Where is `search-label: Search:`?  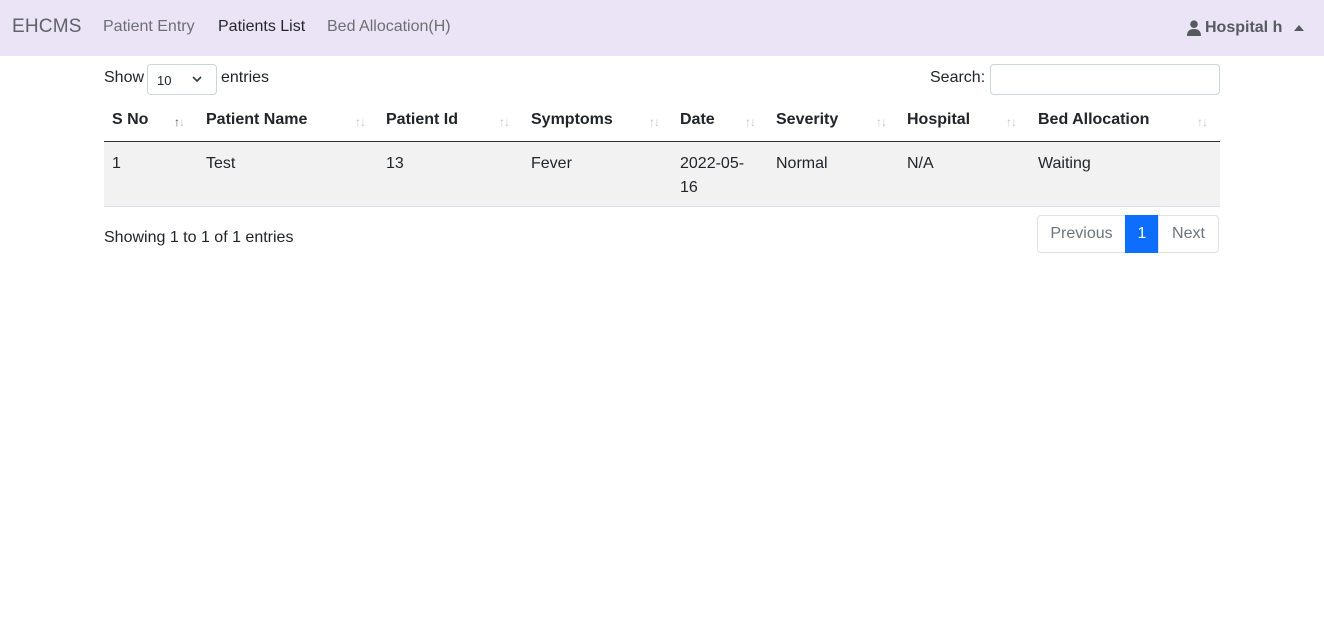 search-label: Search: is located at coordinates (958, 77).